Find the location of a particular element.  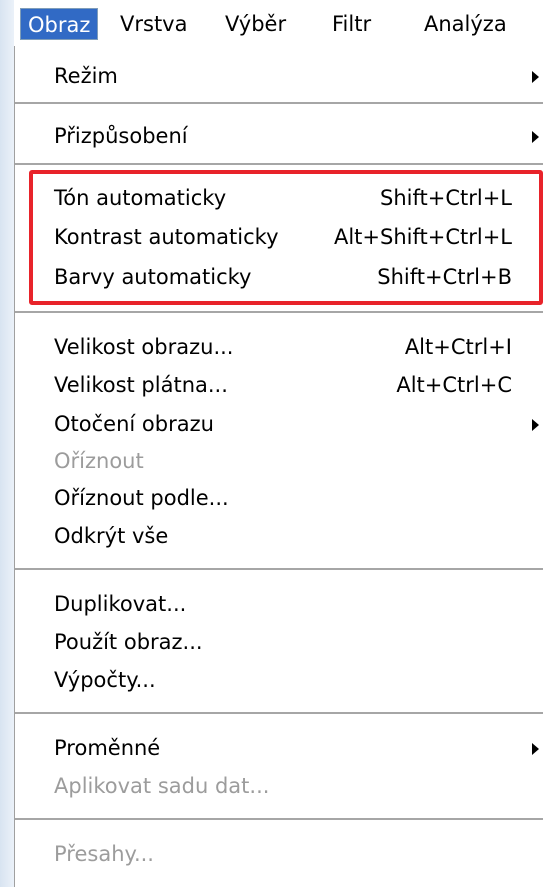

menu-item-velikost-obrazu: Velikost obrazu... Alt+Ctrl+I is located at coordinates (279, 347).